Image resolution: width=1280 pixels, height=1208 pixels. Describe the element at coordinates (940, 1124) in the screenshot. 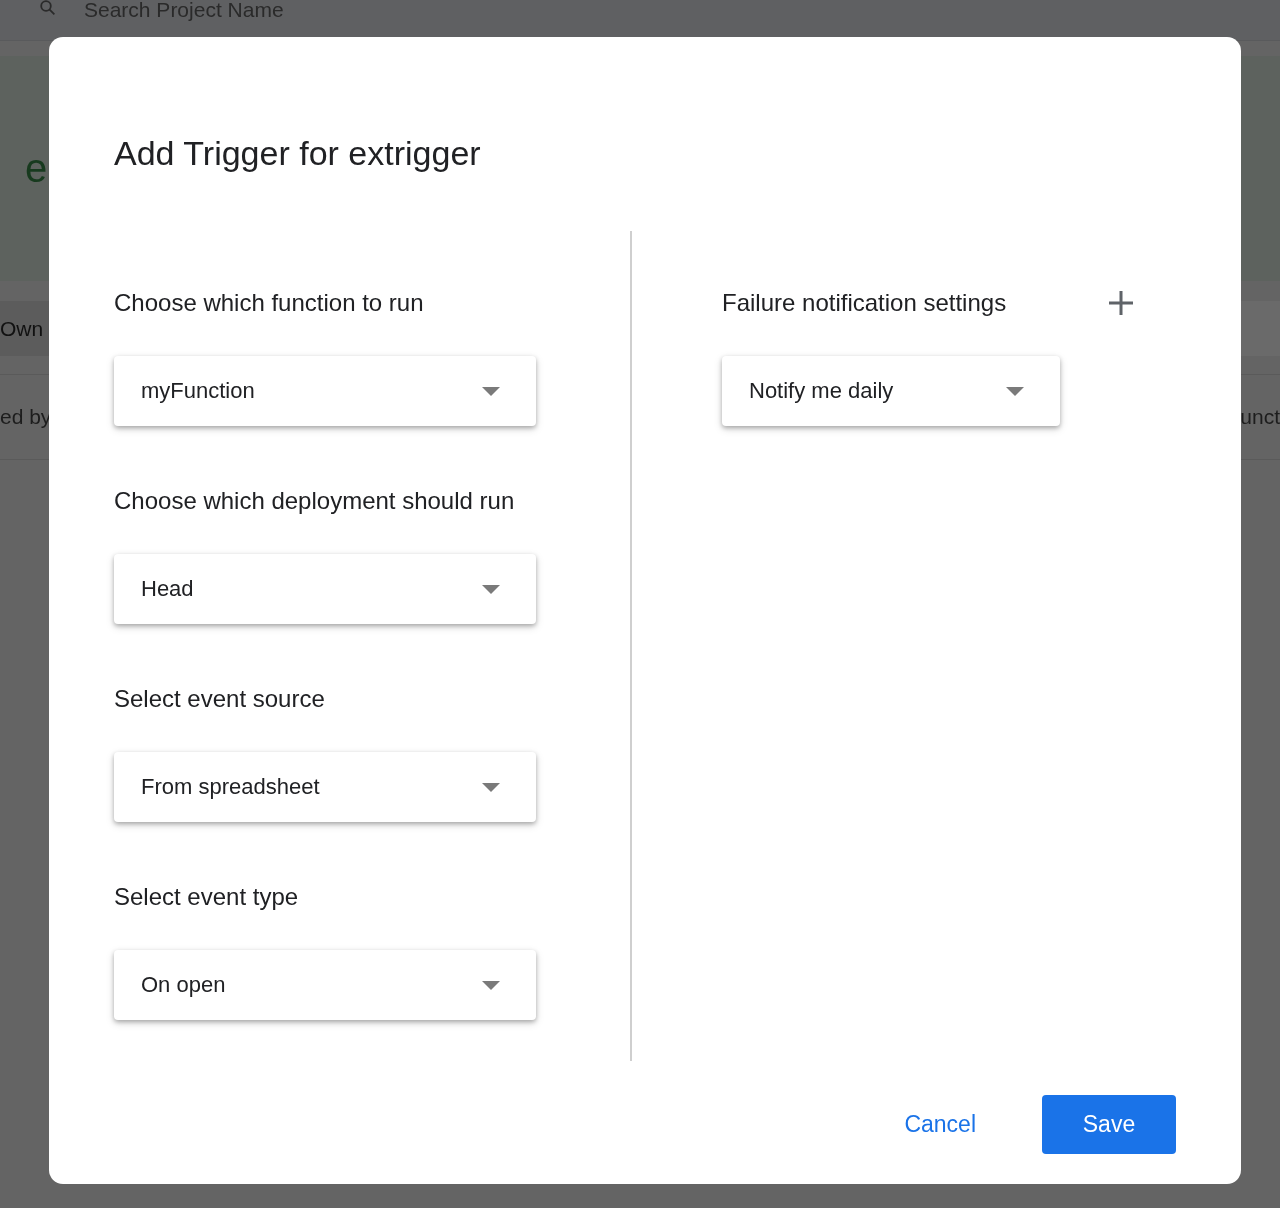

I see `cancel-button: Cancel` at that location.